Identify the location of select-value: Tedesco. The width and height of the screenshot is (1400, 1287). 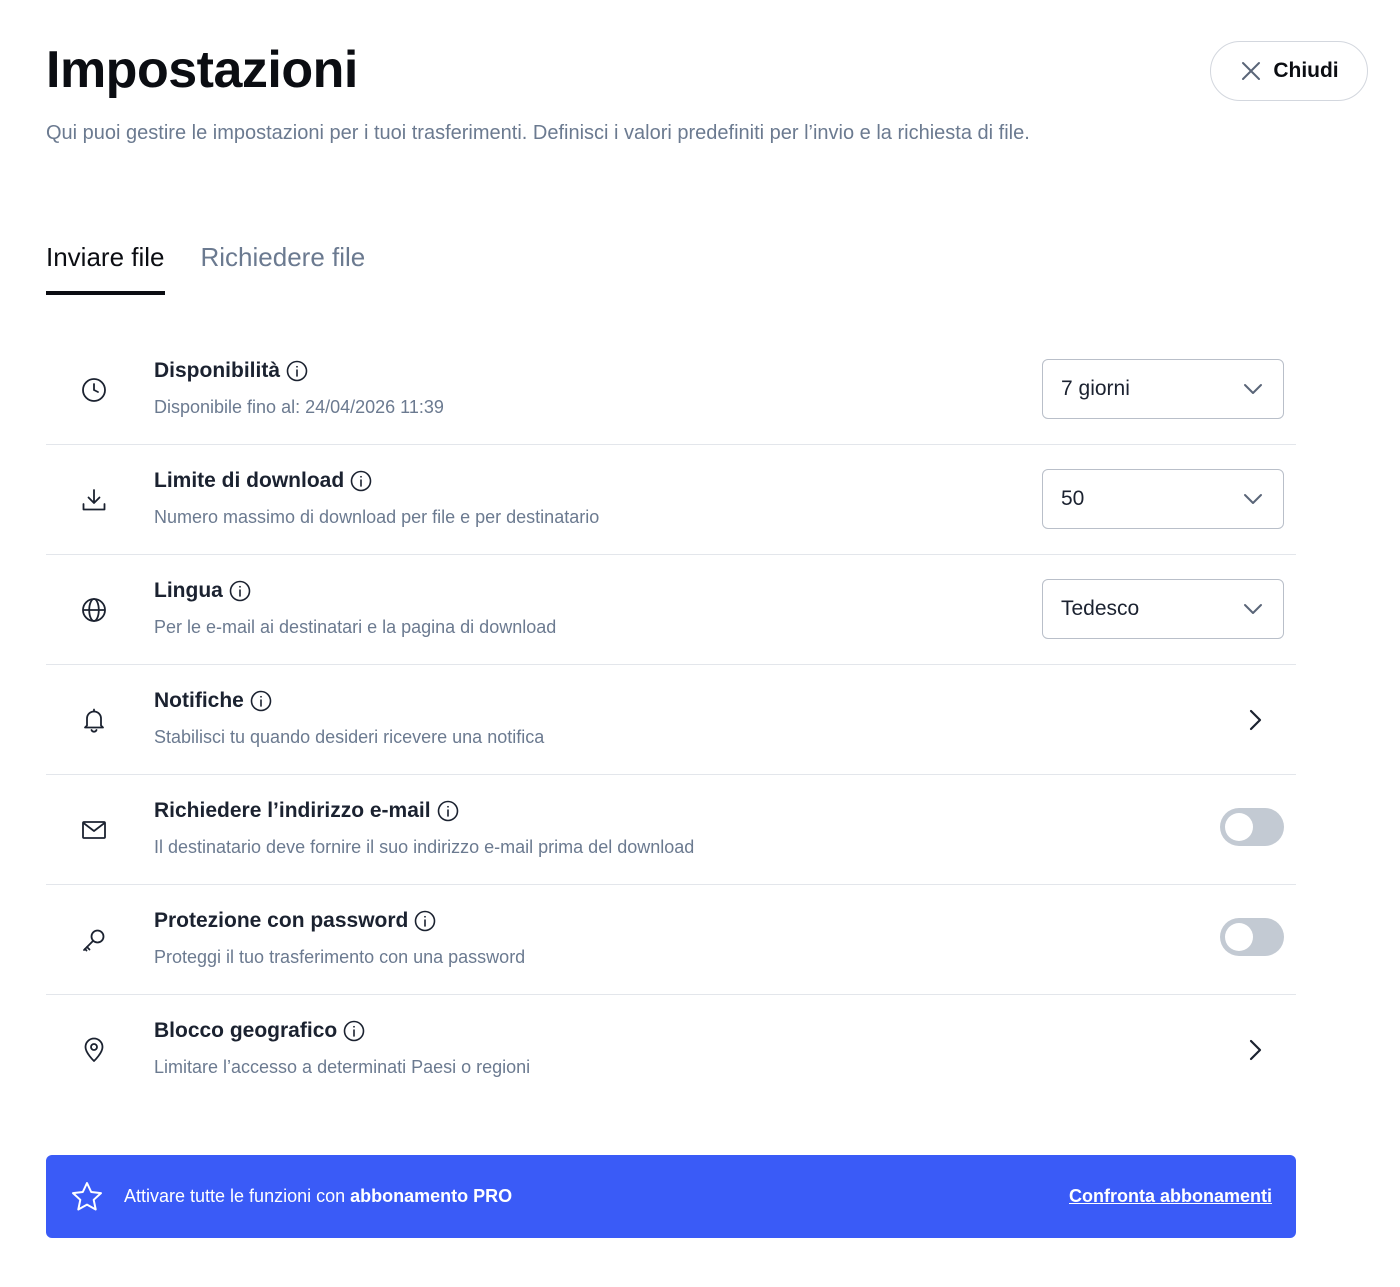
(1100, 608).